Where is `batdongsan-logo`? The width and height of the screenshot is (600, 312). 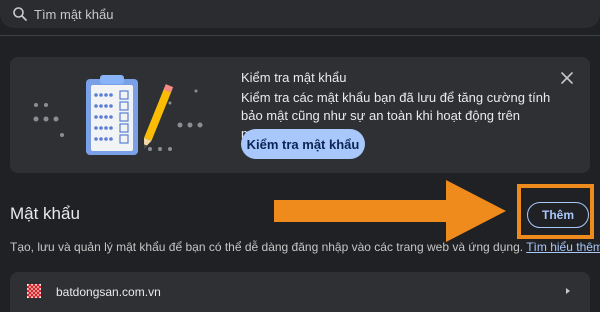 batdongsan-logo is located at coordinates (34, 291).